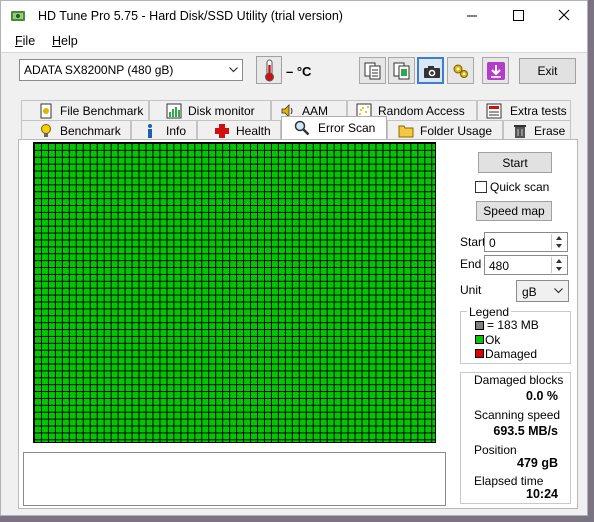  Describe the element at coordinates (479, 325) in the screenshot. I see `legend-swatch-block-size` at that location.